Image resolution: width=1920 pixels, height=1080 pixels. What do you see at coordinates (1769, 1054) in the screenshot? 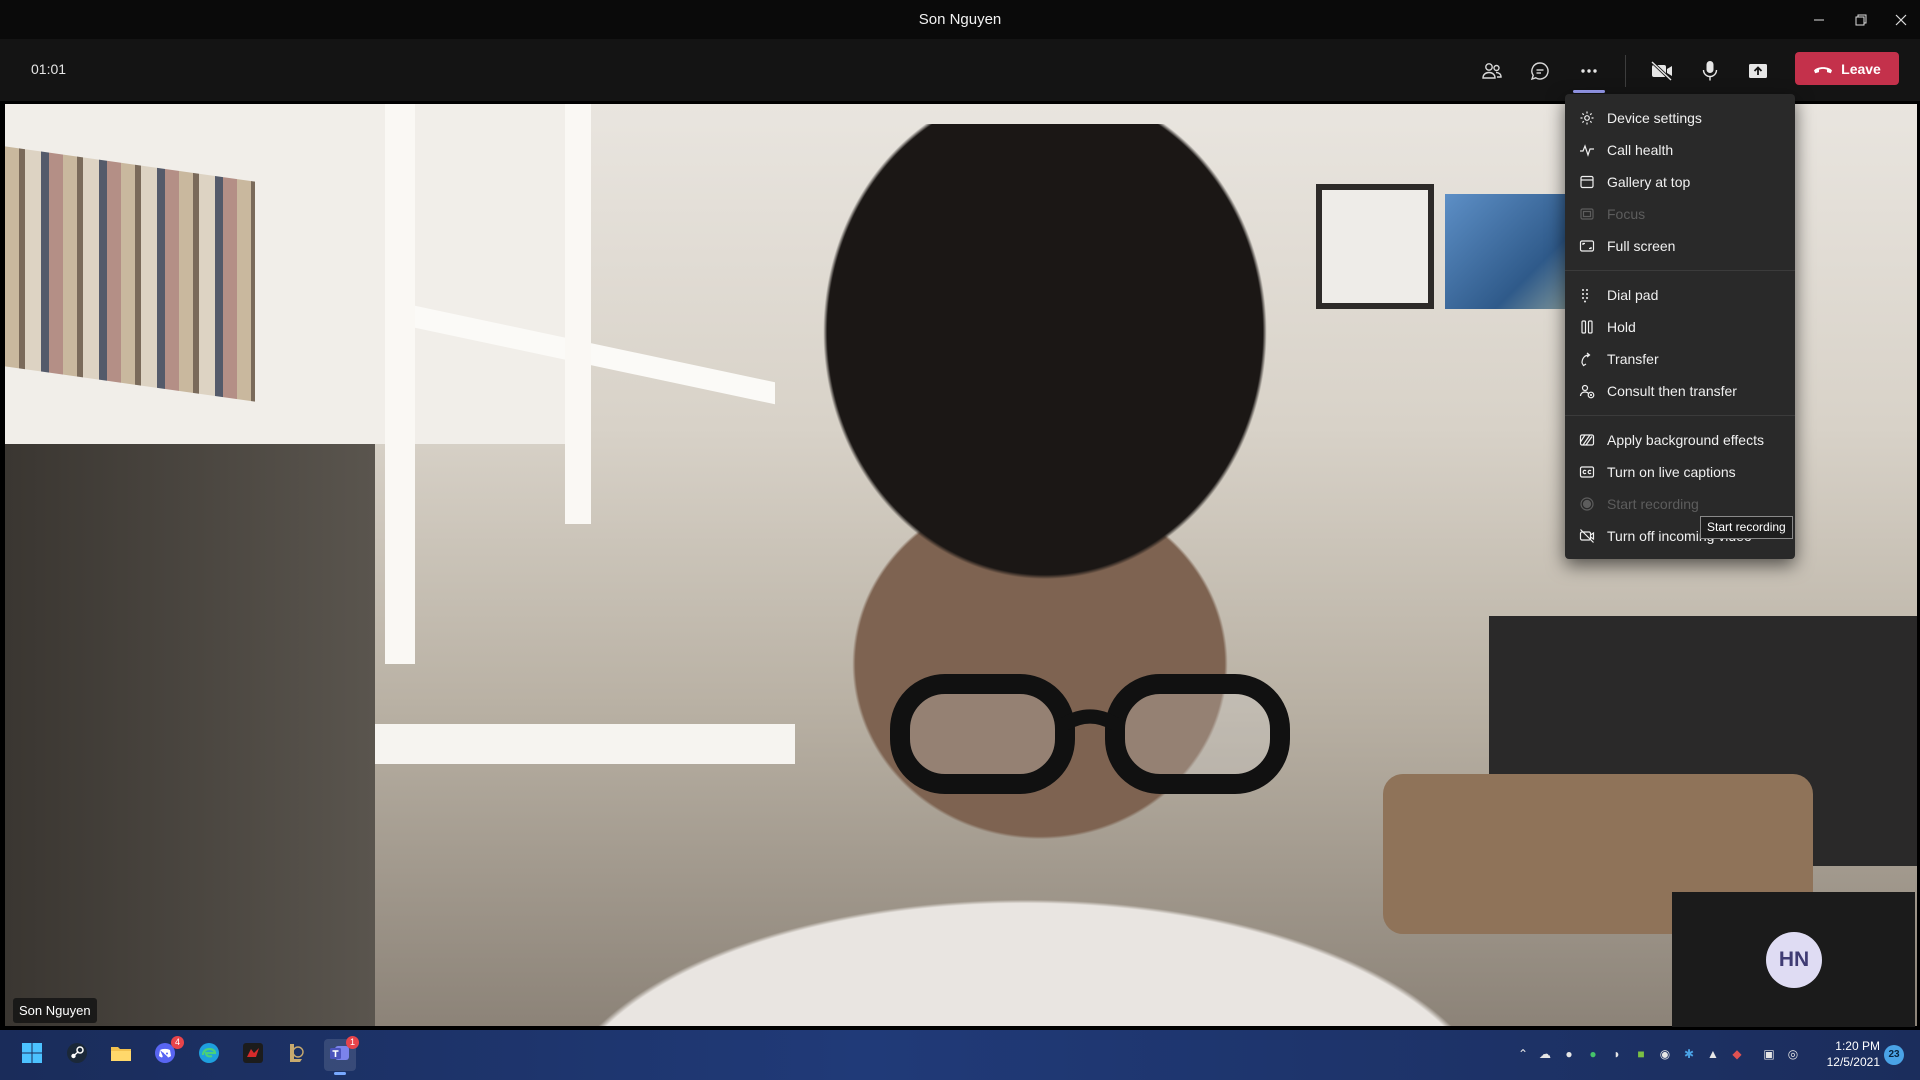
I see `network-icon: ▣` at bounding box center [1769, 1054].